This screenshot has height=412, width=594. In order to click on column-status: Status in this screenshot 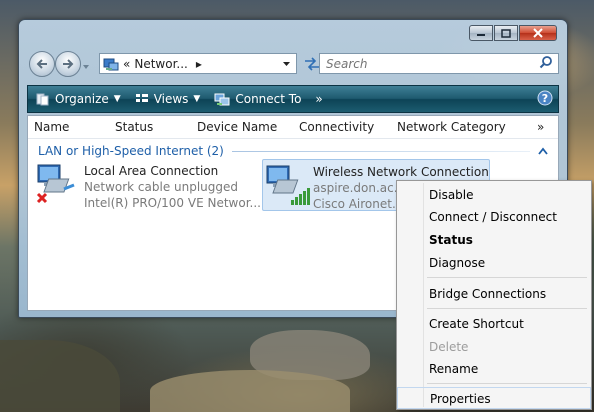, I will do `click(134, 127)`.